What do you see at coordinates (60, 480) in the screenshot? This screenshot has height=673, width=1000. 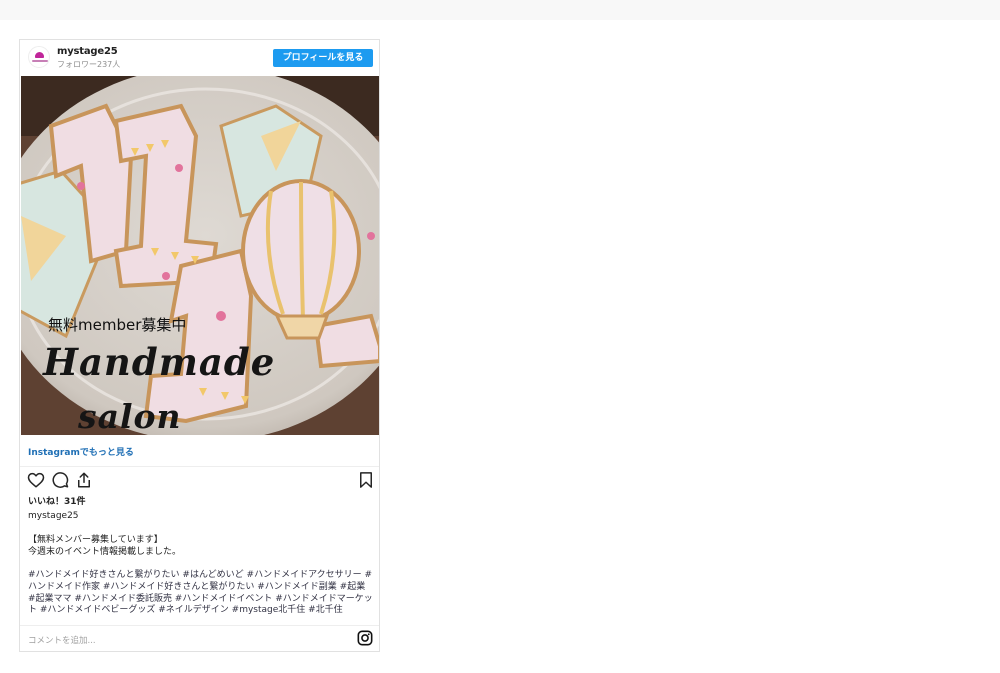 I see `comment-icon` at bounding box center [60, 480].